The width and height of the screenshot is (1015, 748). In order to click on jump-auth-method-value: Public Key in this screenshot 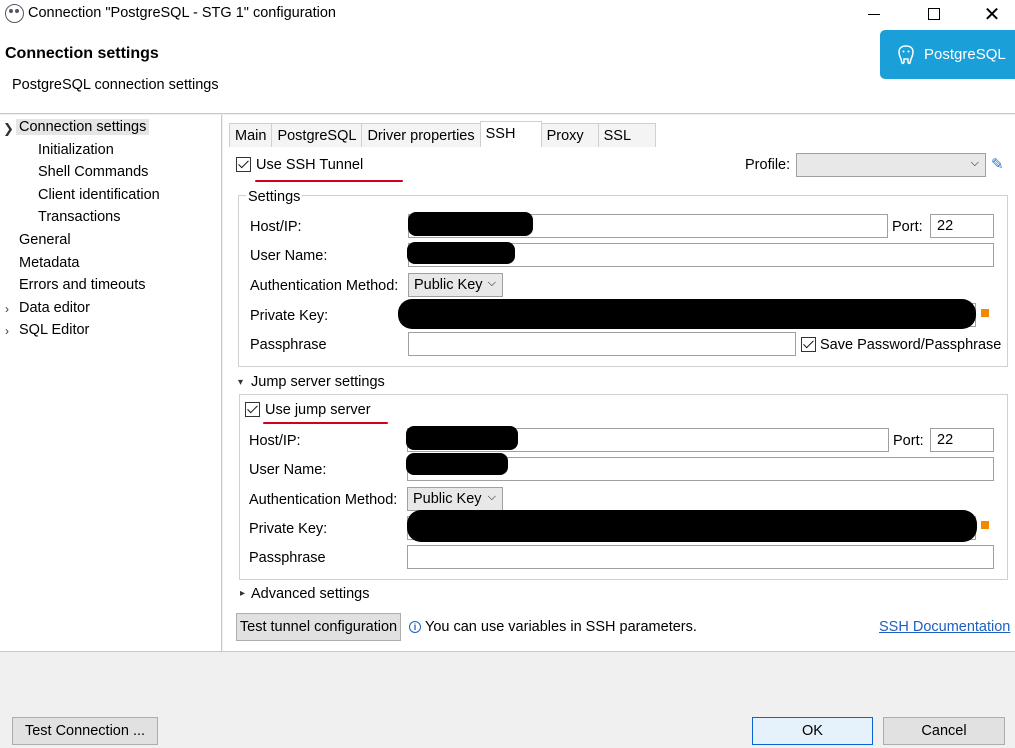, I will do `click(447, 499)`.